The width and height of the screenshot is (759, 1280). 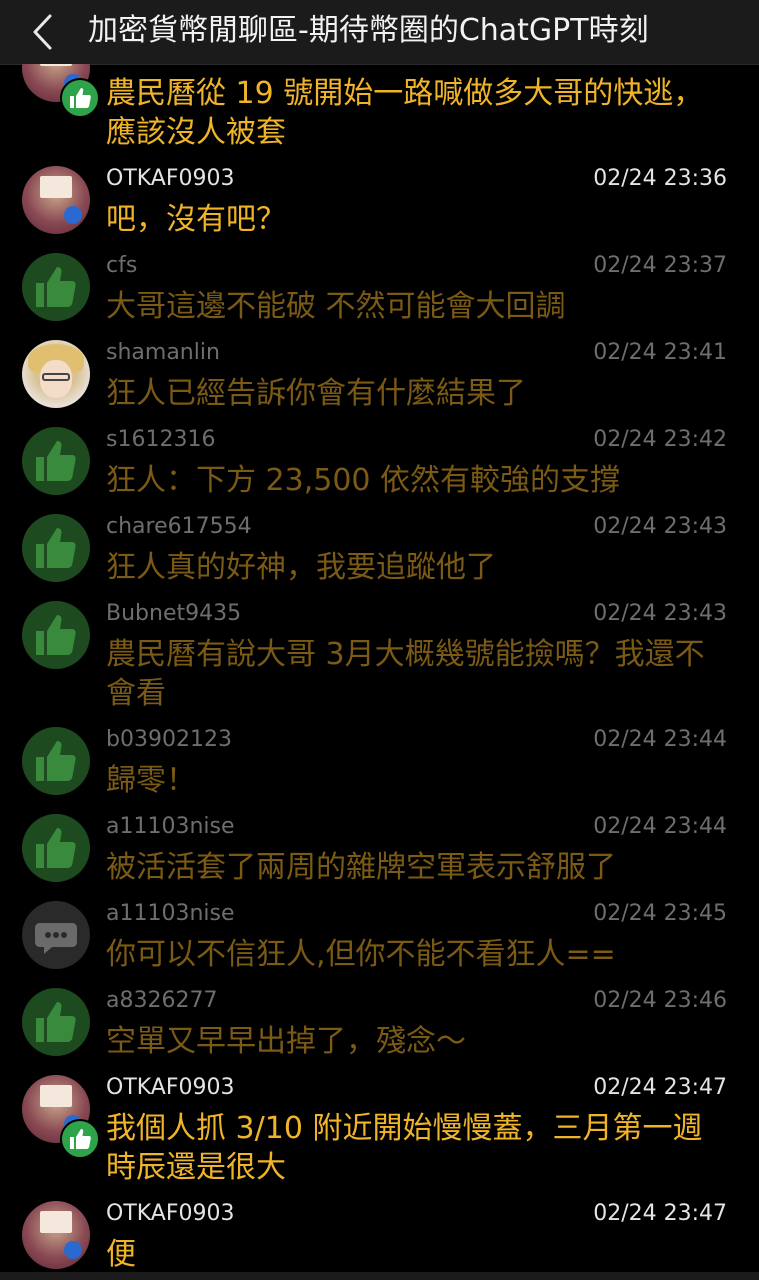 I want to click on message-item: shamanlin 02/24 23:41 狂人已經告訴你會有什麼結果了, so click(x=379, y=380).